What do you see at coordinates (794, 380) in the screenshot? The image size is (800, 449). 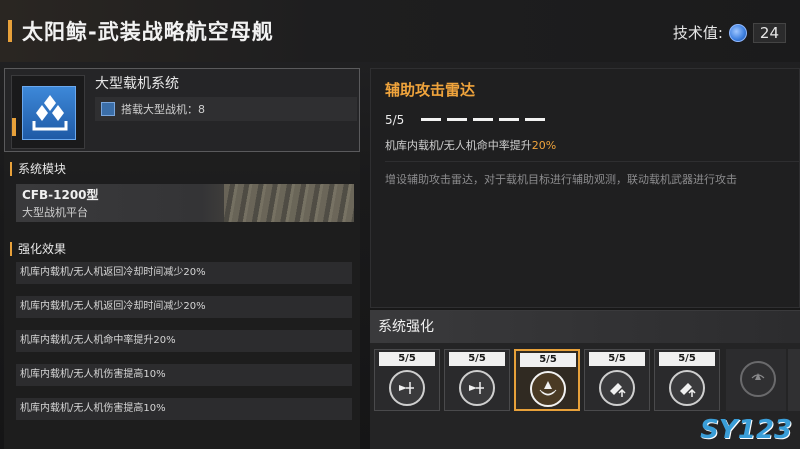 I see `enhance-slot-partial` at bounding box center [794, 380].